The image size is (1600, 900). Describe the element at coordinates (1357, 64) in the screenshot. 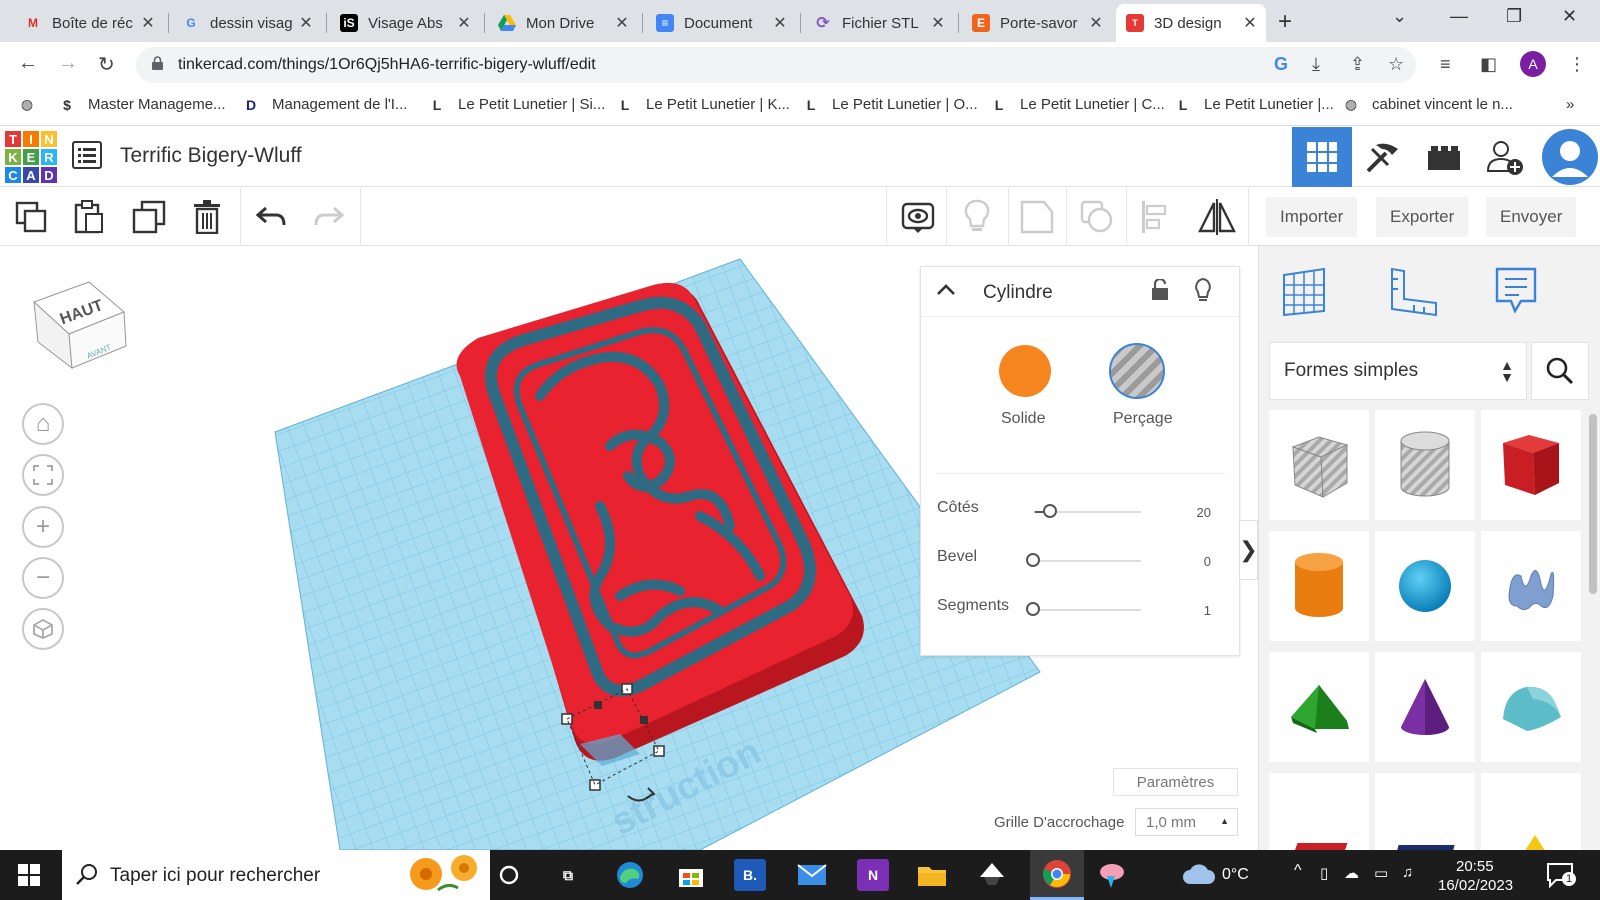

I see `share-icon: ⇪` at that location.